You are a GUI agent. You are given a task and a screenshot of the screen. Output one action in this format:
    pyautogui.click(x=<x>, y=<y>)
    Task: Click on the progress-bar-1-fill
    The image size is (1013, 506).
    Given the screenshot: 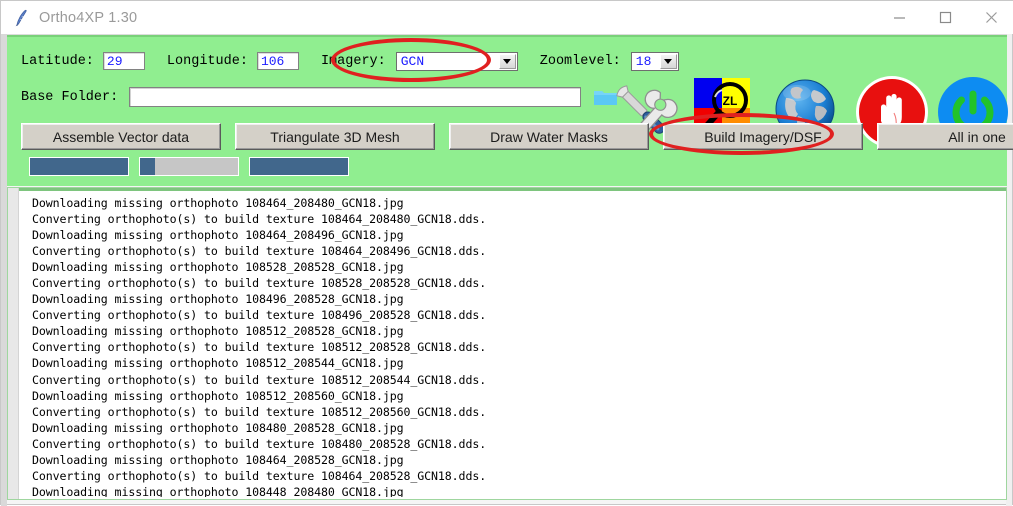 What is the action you would take?
    pyautogui.click(x=79, y=166)
    